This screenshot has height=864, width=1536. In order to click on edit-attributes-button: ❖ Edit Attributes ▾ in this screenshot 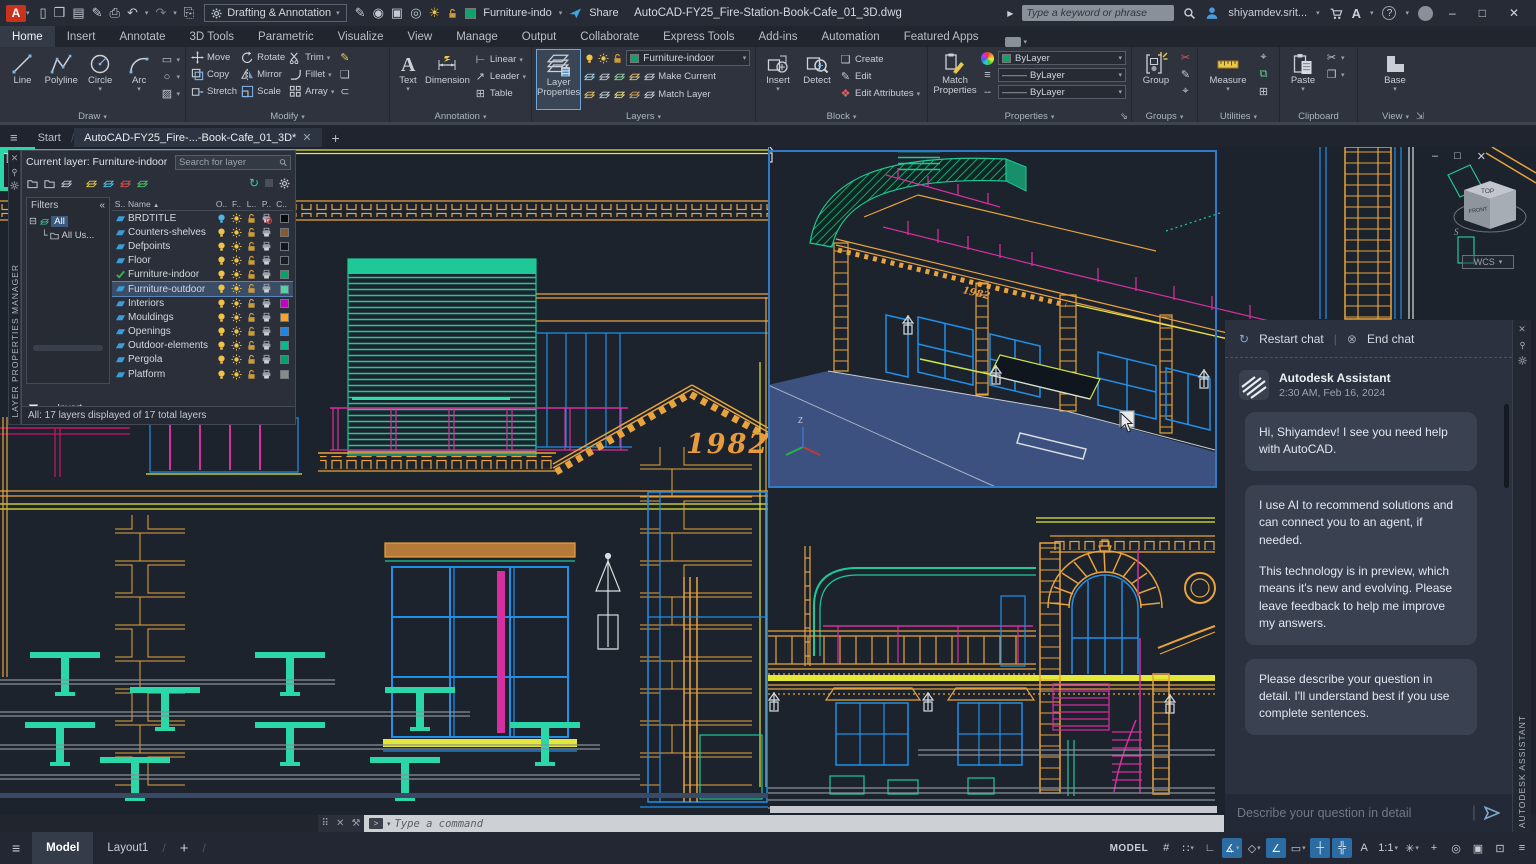, I will do `click(880, 93)`.